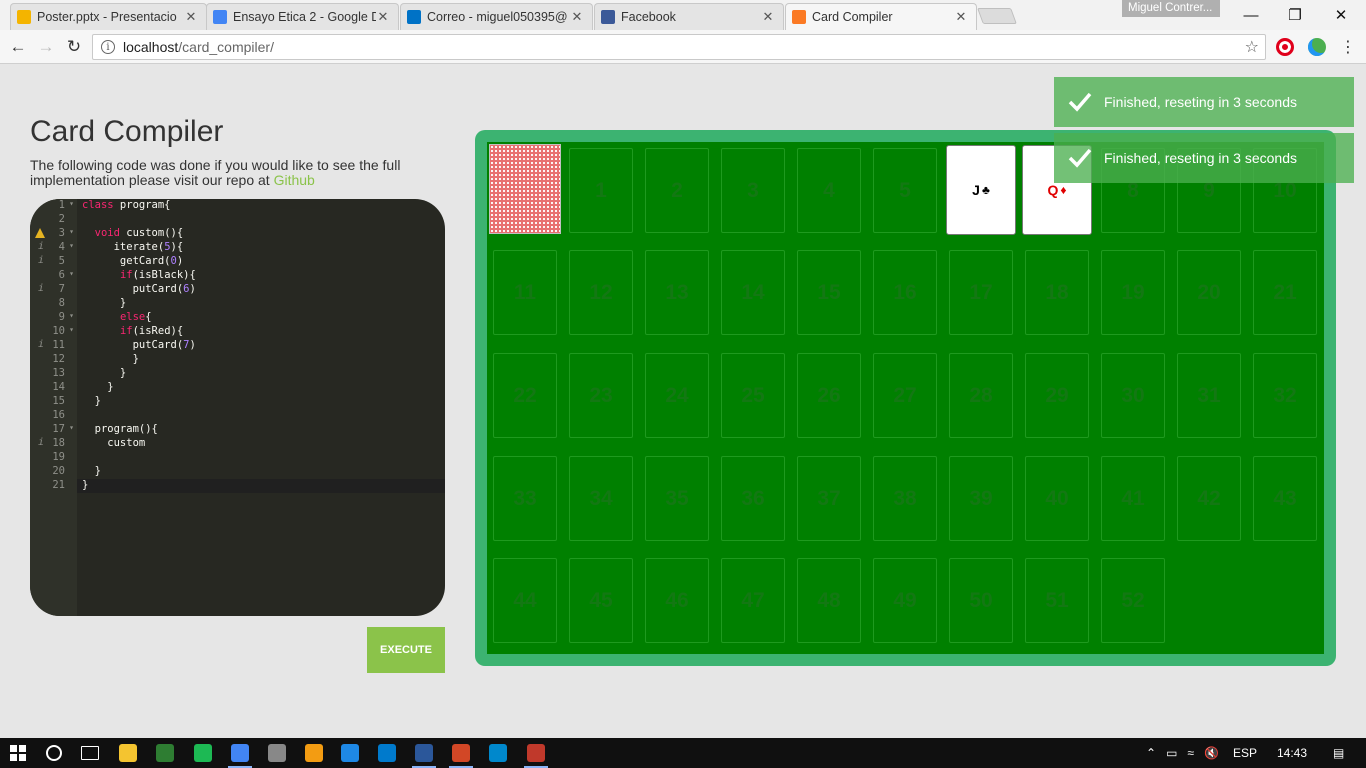 The width and height of the screenshot is (1366, 768). Describe the element at coordinates (905, 190) in the screenshot. I see `card-slot: 5` at that location.